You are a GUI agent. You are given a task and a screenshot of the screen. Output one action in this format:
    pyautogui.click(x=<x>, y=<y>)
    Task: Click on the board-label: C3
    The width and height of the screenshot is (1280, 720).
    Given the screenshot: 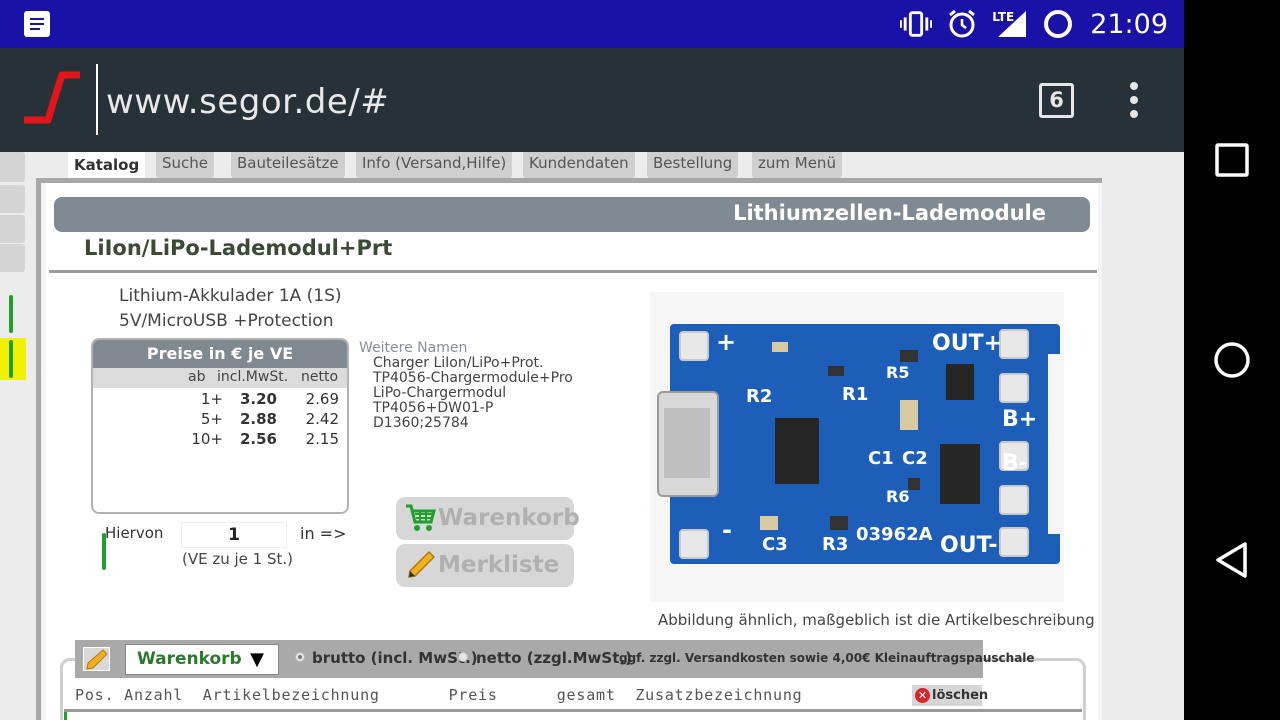 What is the action you would take?
    pyautogui.click(x=775, y=544)
    